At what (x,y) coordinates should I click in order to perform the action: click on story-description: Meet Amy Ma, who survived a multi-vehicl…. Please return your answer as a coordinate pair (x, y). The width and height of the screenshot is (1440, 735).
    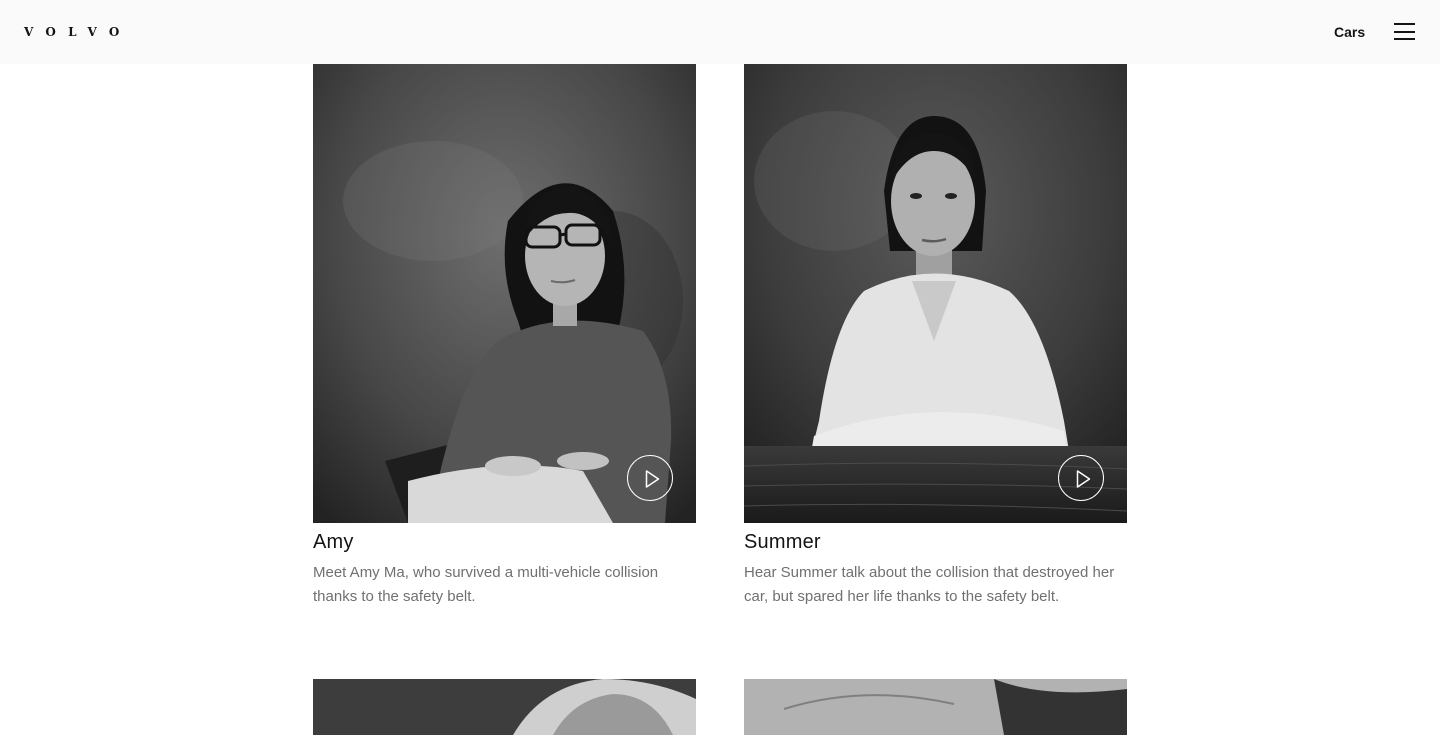
    Looking at the image, I should click on (486, 584).